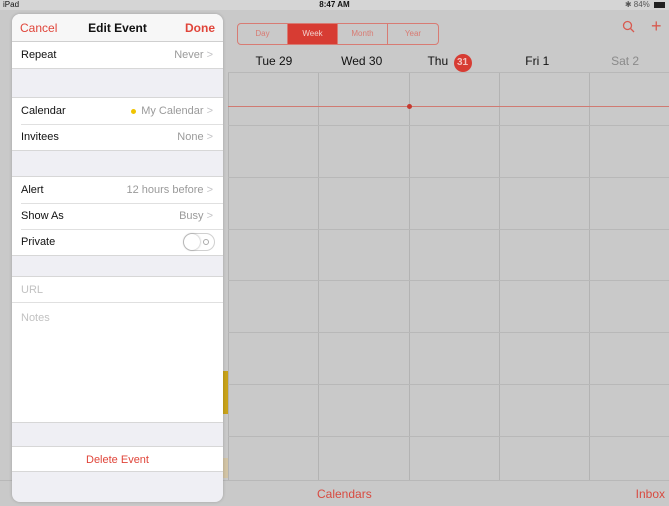 This screenshot has width=669, height=506. Describe the element at coordinates (628, 28) in the screenshot. I see `search-icon` at that location.